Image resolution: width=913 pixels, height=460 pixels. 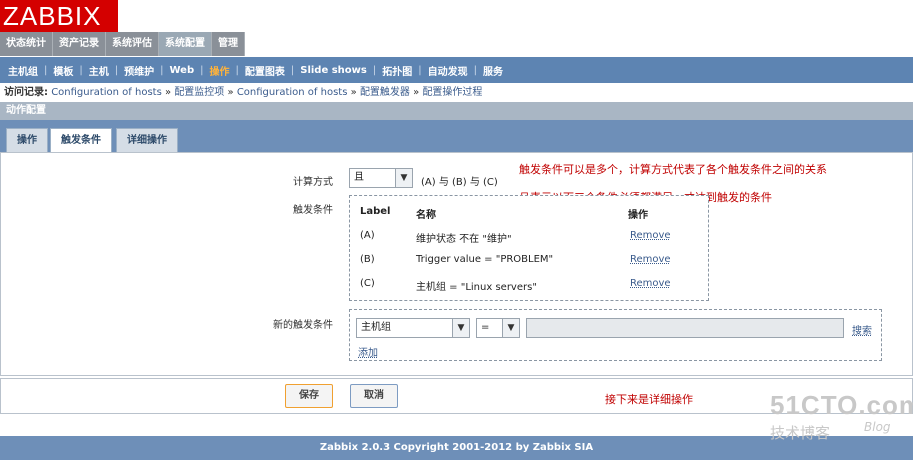 What do you see at coordinates (132, 44) in the screenshot?
I see `top-nav-reports: 系统评估` at bounding box center [132, 44].